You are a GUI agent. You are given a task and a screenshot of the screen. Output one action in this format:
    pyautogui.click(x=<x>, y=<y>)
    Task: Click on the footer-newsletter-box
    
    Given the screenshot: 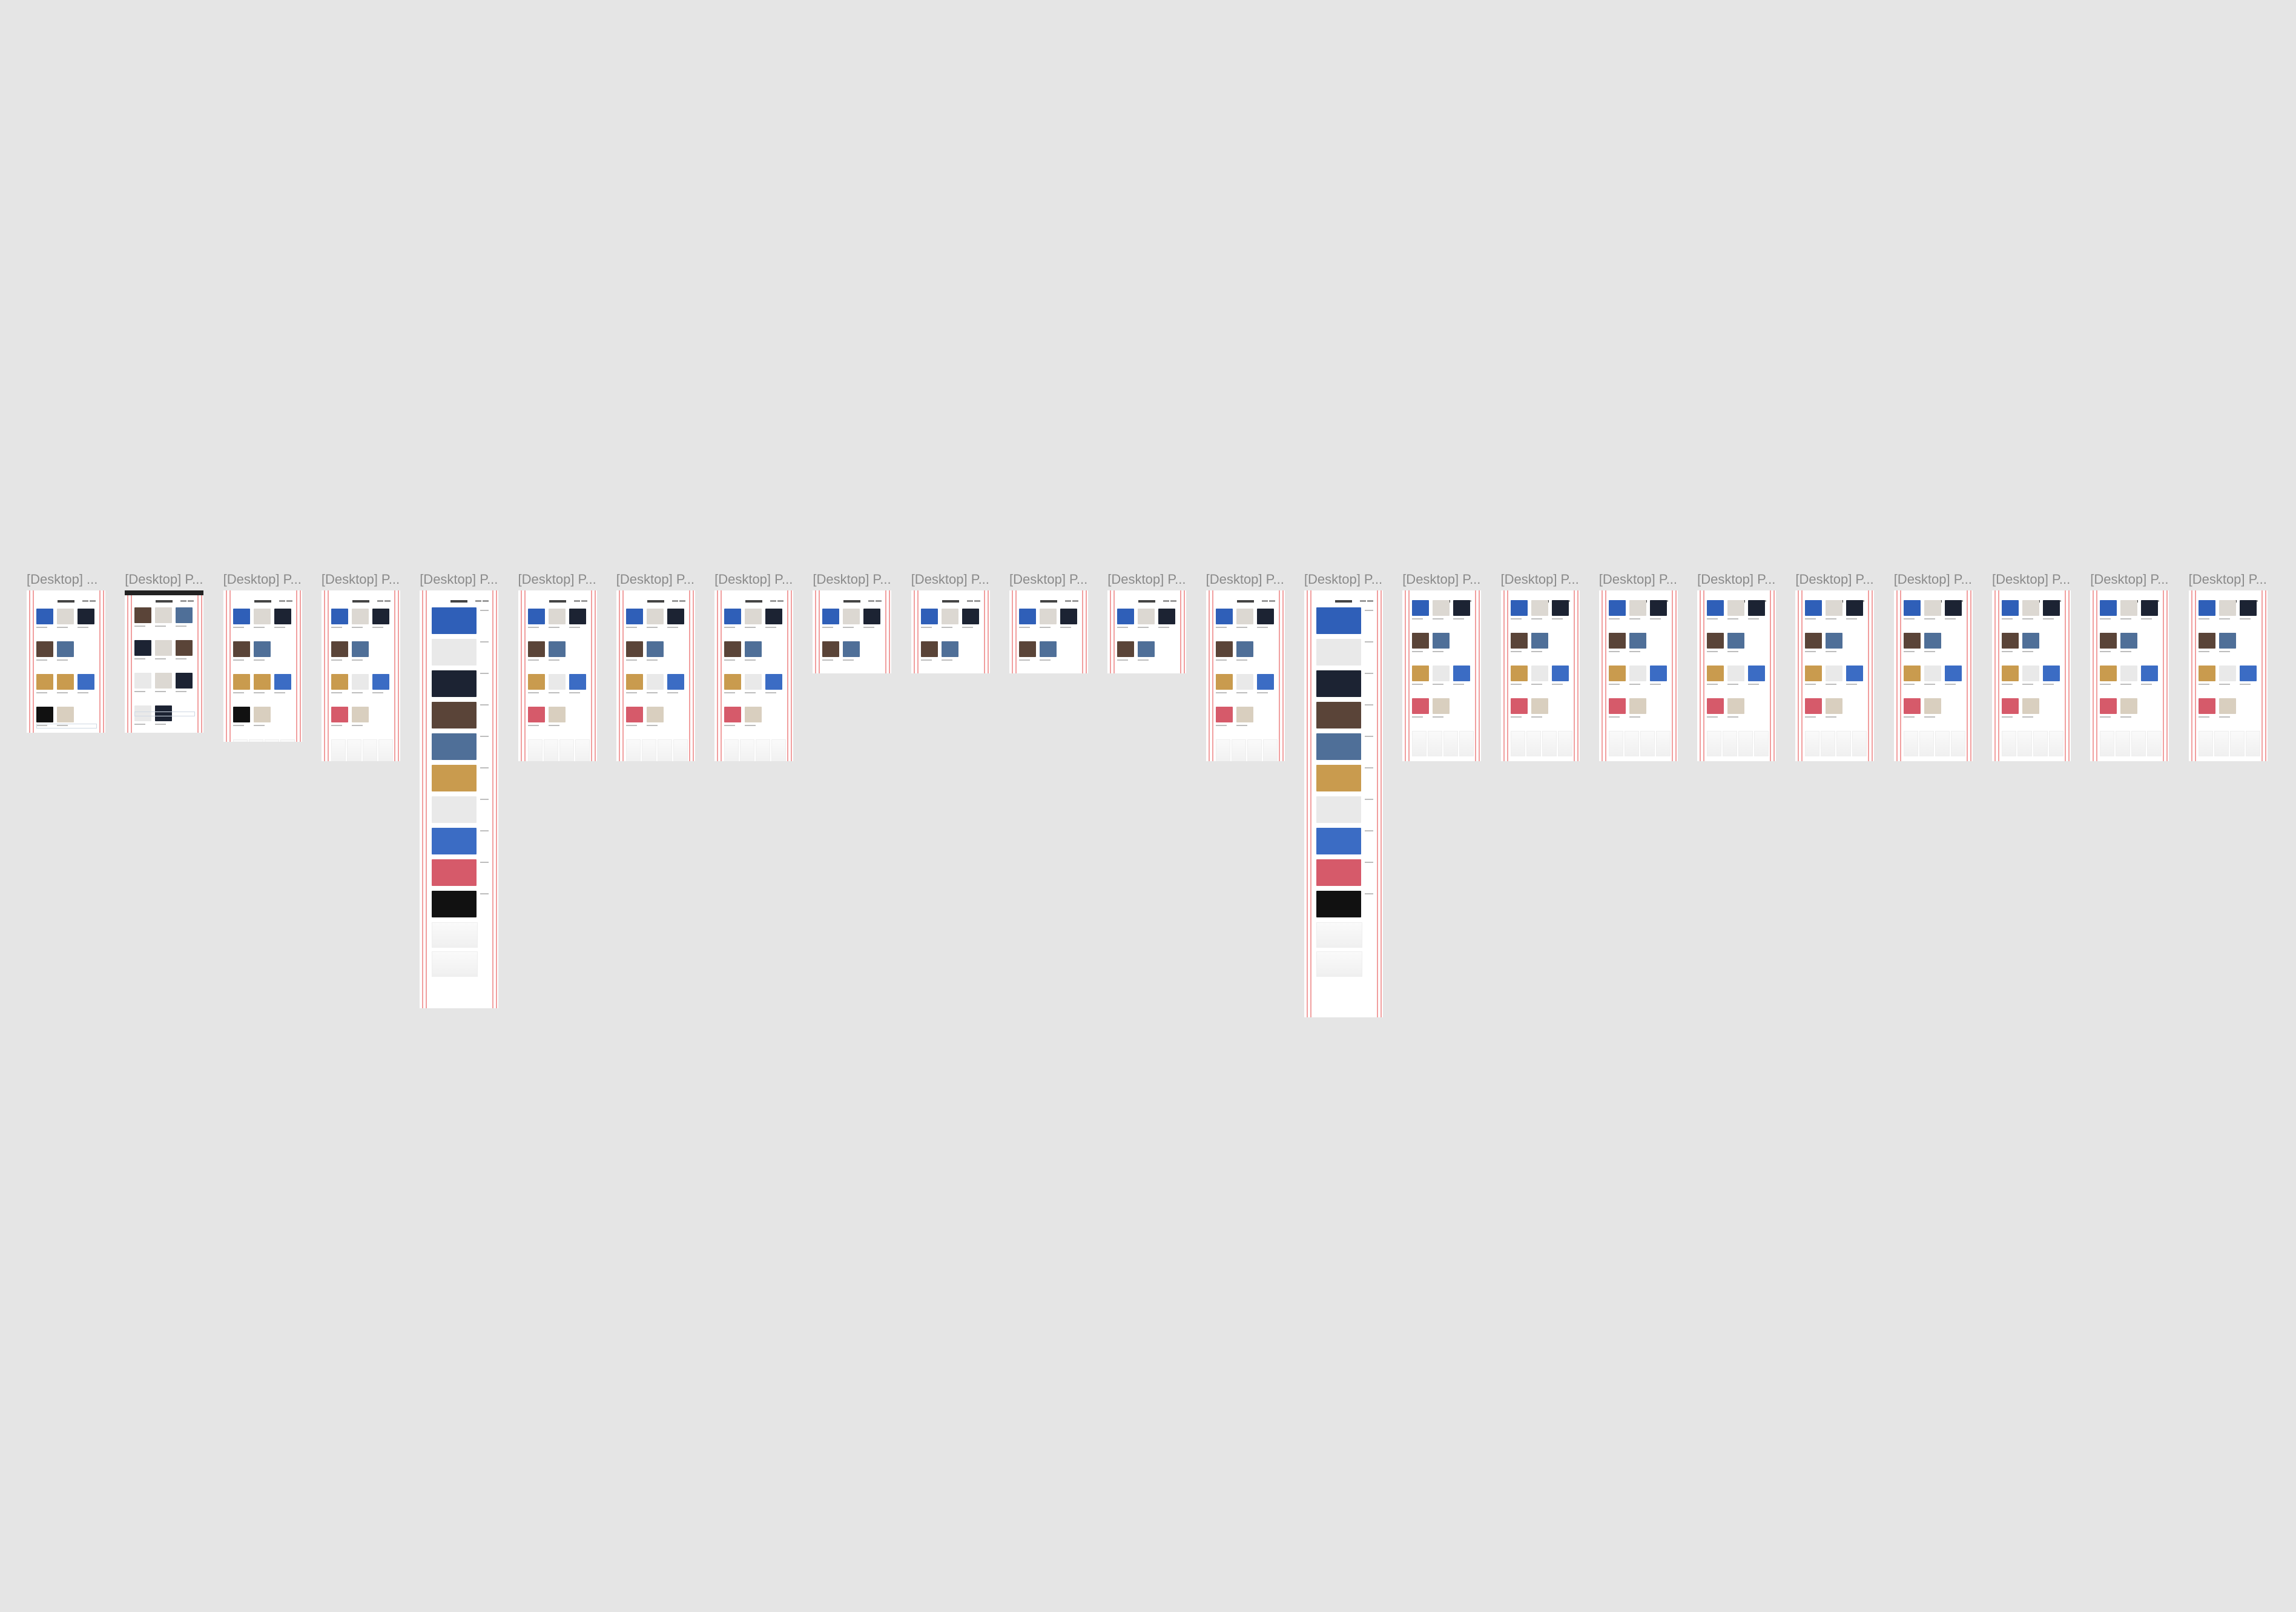 What is the action you would take?
    pyautogui.click(x=165, y=714)
    